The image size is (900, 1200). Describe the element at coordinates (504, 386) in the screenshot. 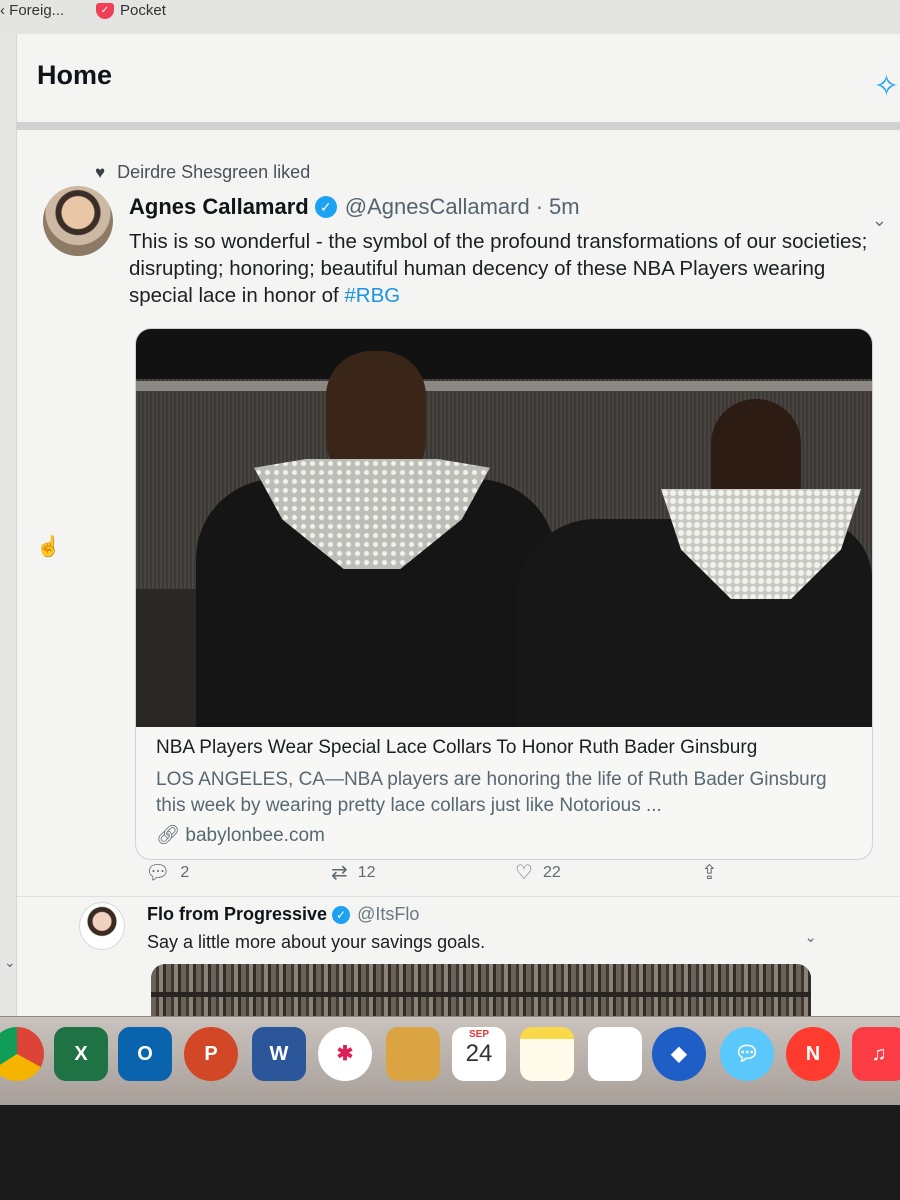

I see `background-rail` at that location.